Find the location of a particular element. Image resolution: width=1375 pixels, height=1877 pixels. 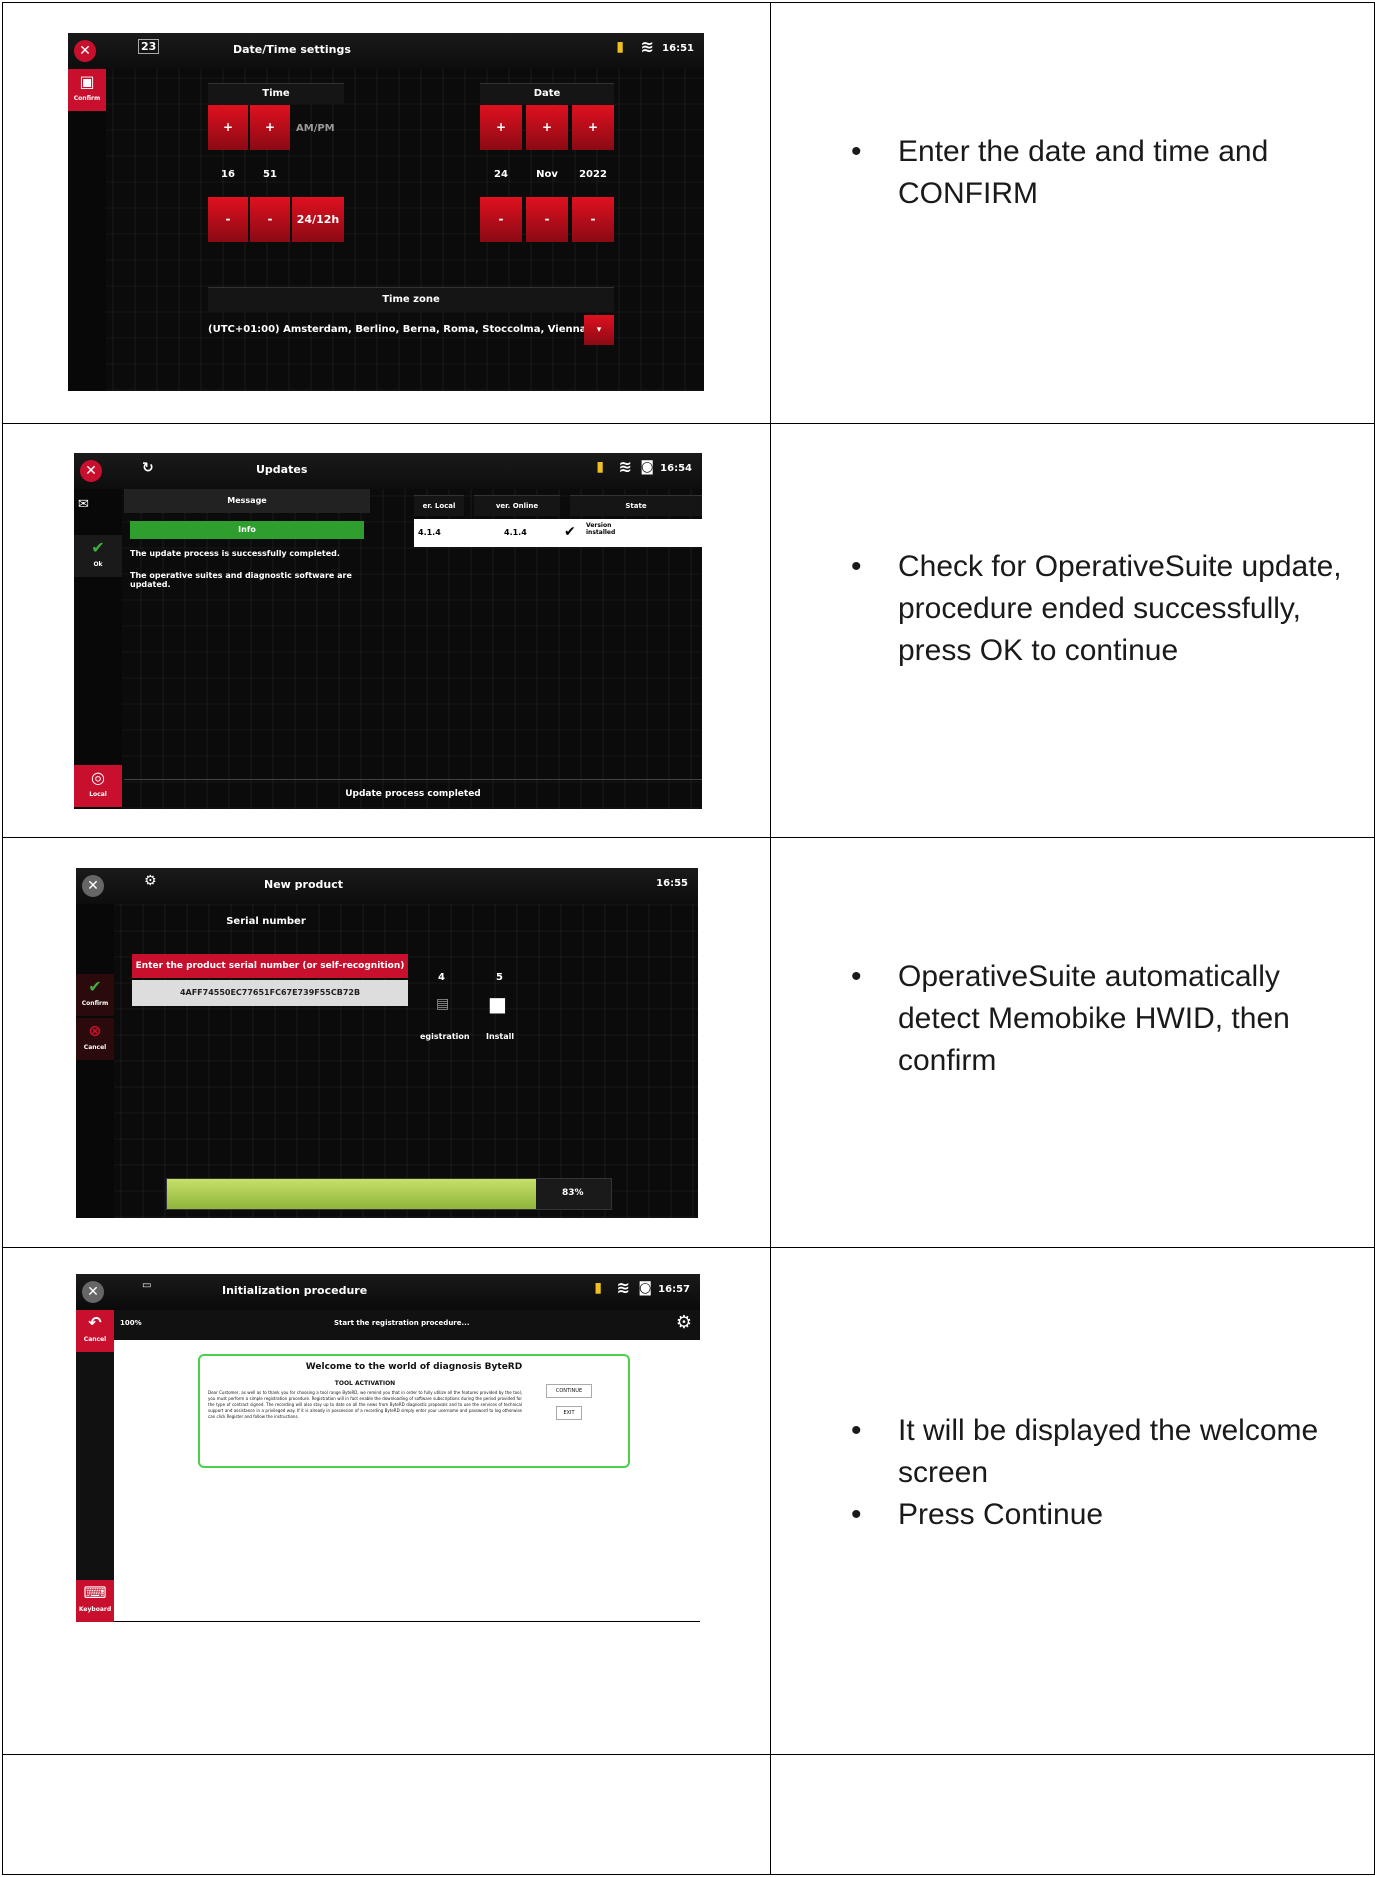

minute-plus-button: + is located at coordinates (270, 127).